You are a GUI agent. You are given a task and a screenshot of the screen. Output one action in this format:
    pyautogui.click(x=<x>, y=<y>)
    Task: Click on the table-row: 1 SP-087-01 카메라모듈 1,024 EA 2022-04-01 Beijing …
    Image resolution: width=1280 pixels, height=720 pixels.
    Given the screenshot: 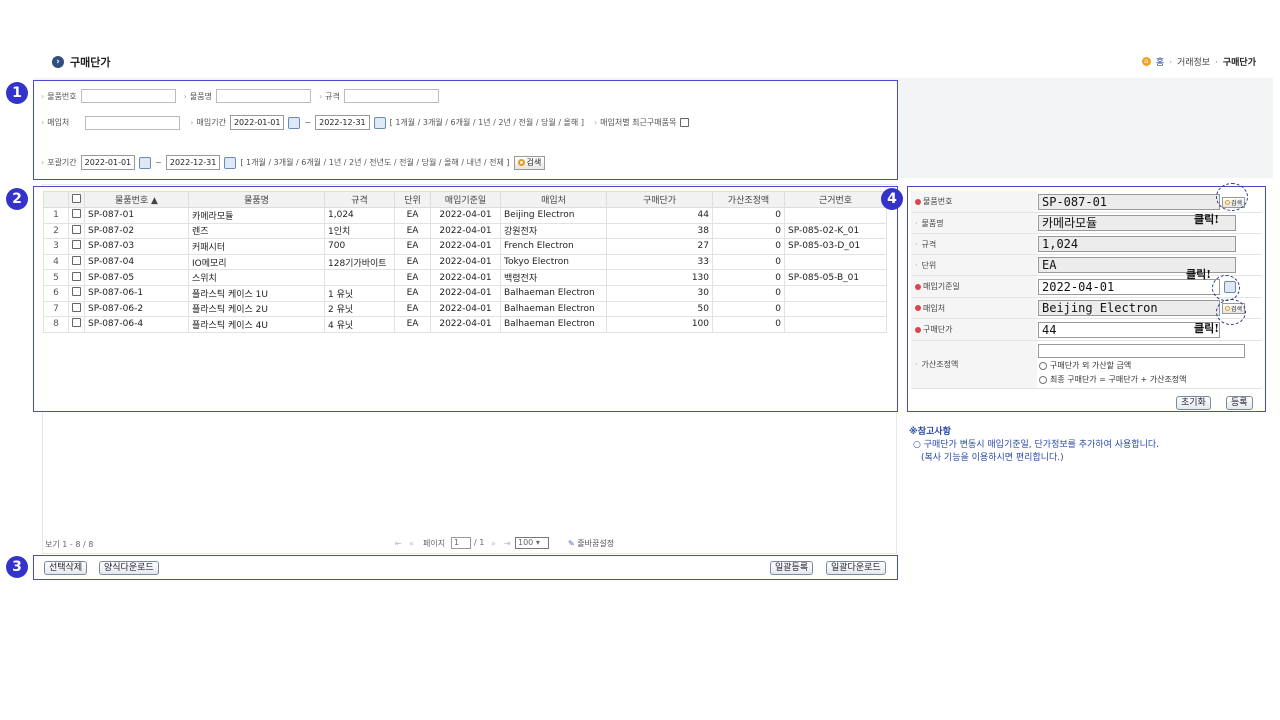 What is the action you would take?
    pyautogui.click(x=465, y=215)
    